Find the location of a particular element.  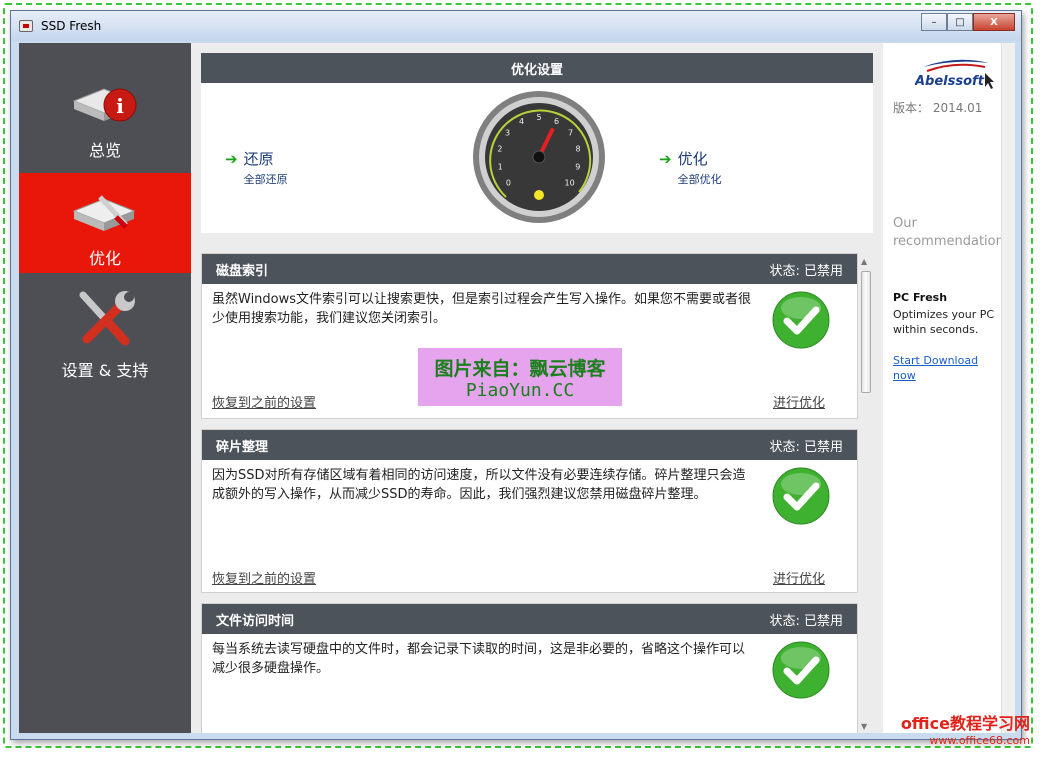

logo-text: Abelssoft is located at coordinates (950, 81).